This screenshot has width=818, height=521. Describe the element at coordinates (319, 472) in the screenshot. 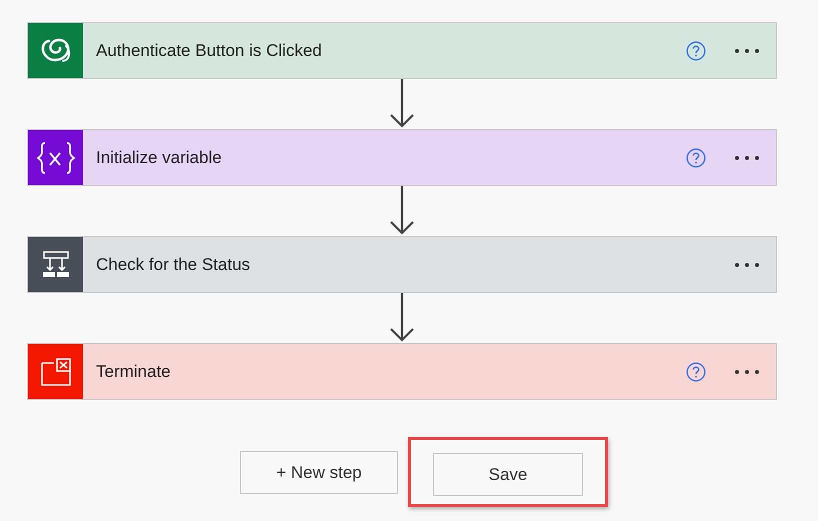

I see `new-step-button: + New step` at that location.